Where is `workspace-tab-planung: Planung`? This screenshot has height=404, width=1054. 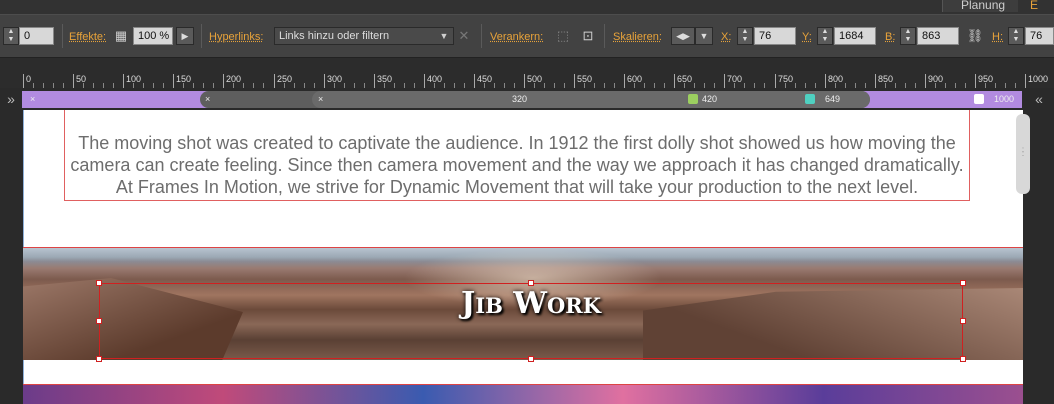
workspace-tab-planung: Planung is located at coordinates (980, 6).